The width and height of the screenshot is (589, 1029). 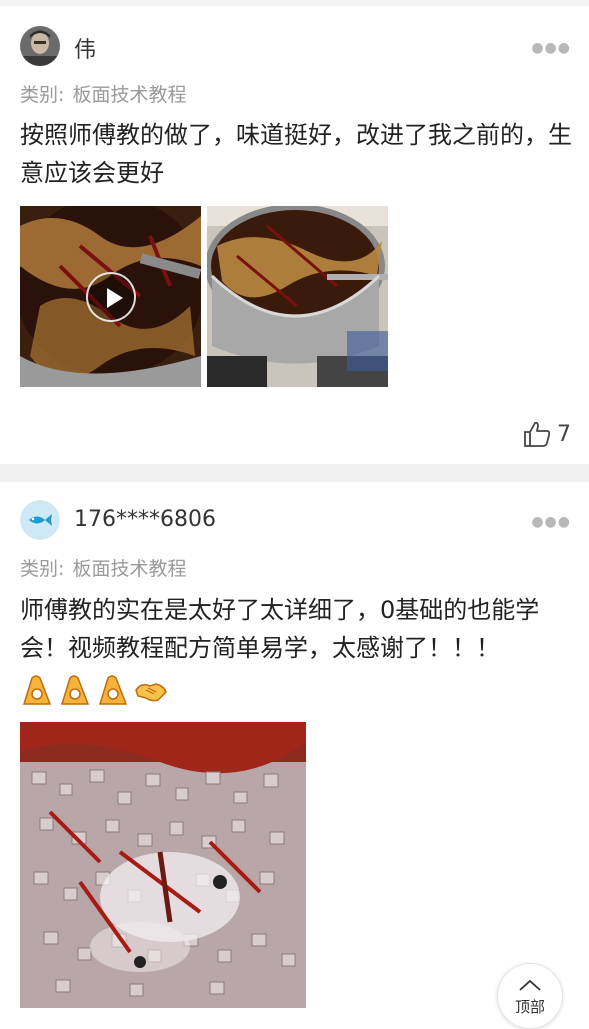 I want to click on back-to-top-button: 顶部, so click(x=530, y=996).